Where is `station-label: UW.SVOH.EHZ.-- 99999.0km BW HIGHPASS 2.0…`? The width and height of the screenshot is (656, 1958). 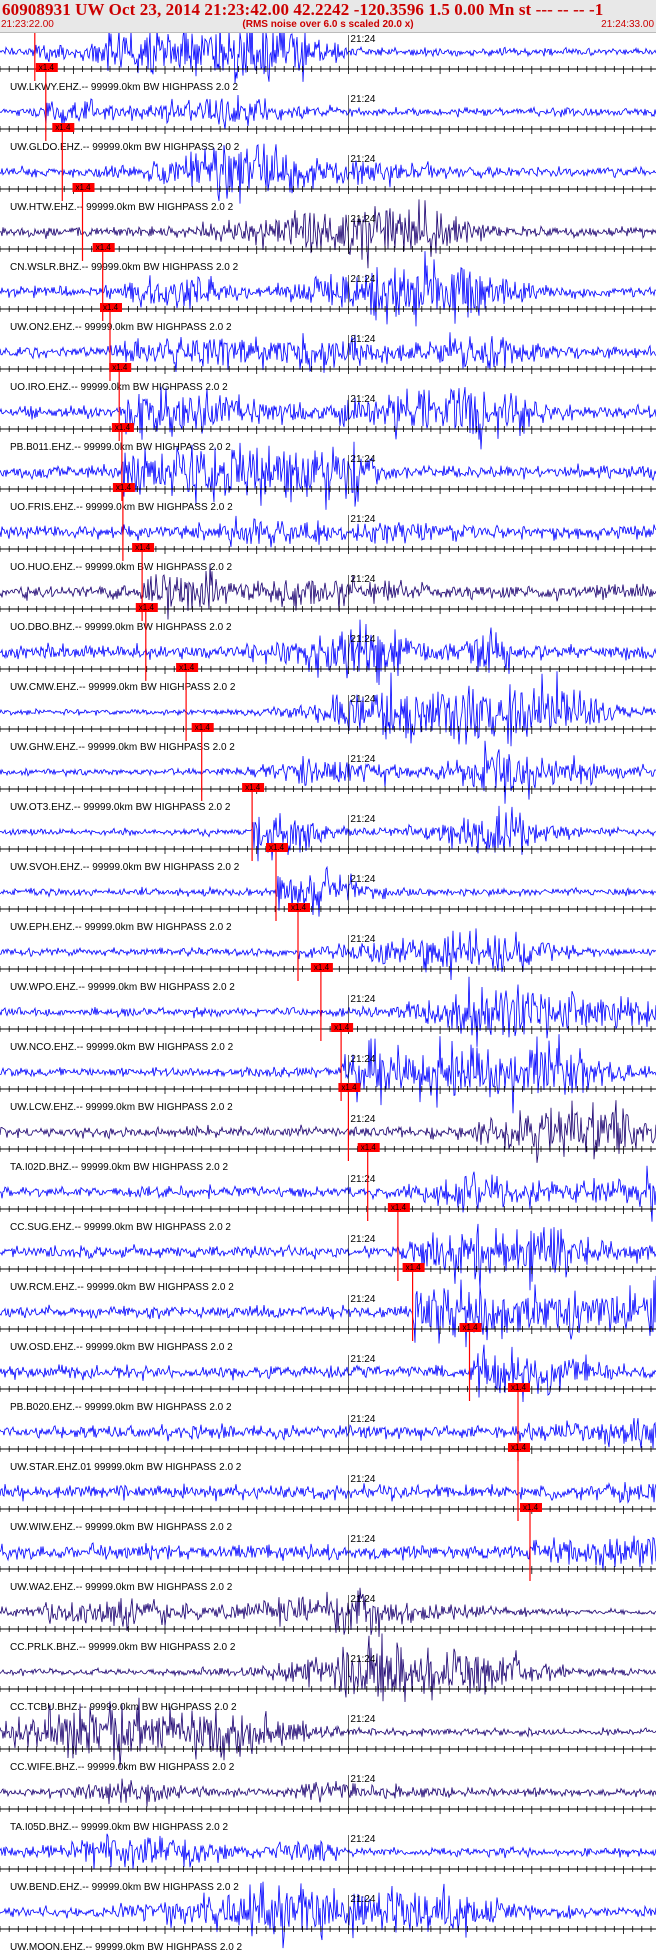
station-label: UW.SVOH.EHZ.-- 99999.0km BW HIGHPASS 2.0… is located at coordinates (125, 867).